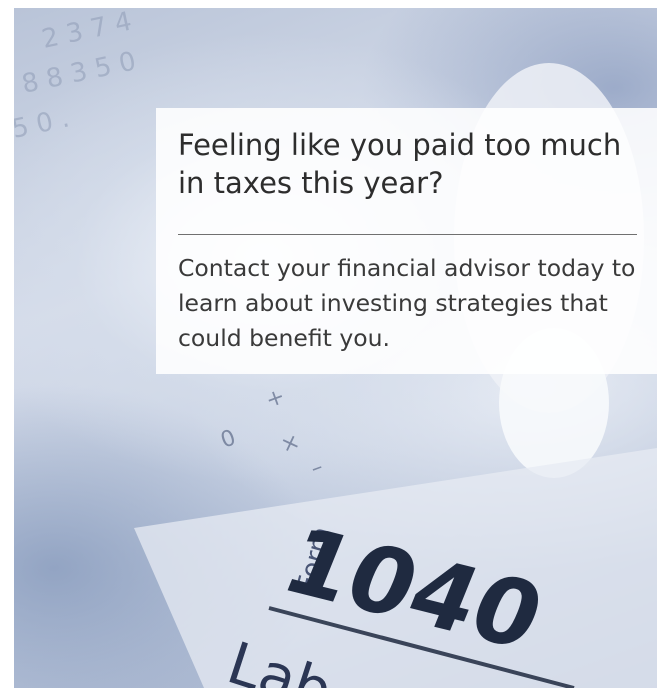 This screenshot has width=664, height=692. I want to click on faded-digits: 2 3 7 4 8 8 3 5 0 5 0 ., so click(76, 76).